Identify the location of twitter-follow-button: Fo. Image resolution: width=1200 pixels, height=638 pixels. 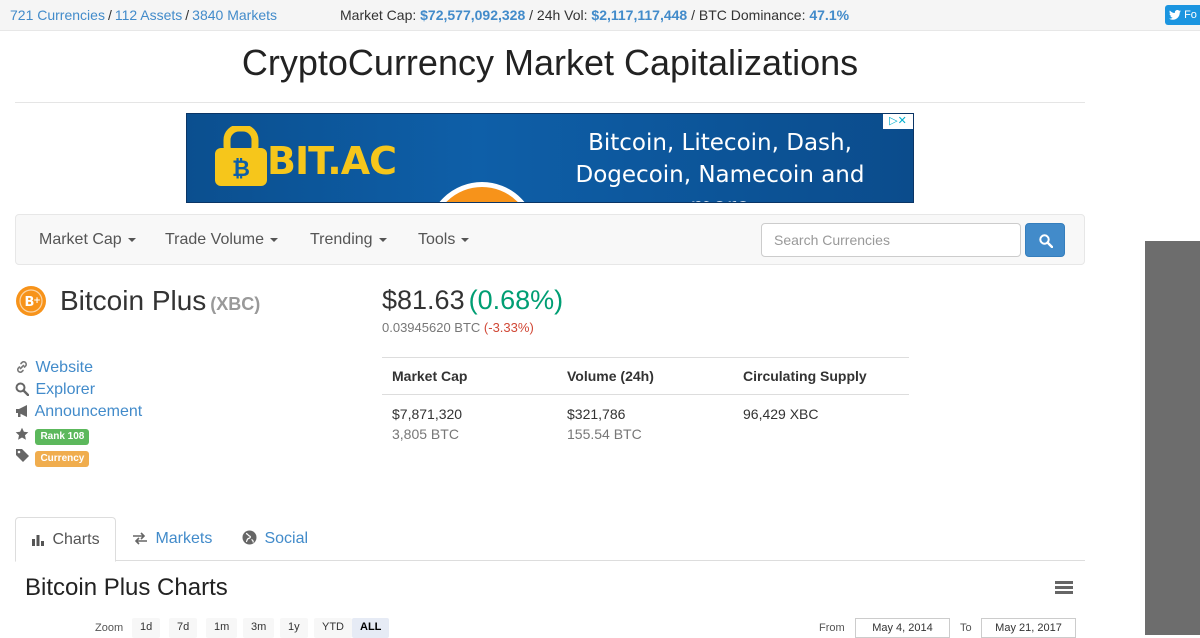
(1182, 15).